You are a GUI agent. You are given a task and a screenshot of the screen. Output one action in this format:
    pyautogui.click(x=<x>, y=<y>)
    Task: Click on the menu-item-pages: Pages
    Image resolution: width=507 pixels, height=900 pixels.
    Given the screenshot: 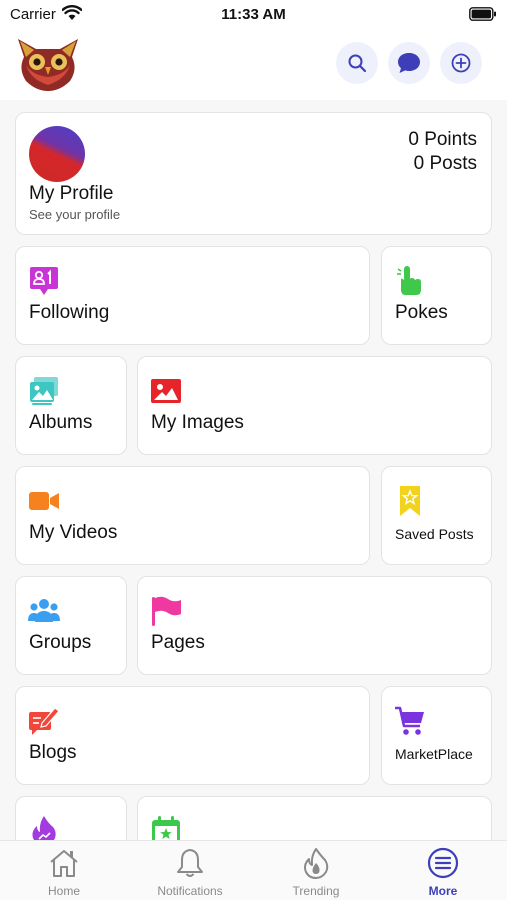 What is the action you would take?
    pyautogui.click(x=314, y=625)
    